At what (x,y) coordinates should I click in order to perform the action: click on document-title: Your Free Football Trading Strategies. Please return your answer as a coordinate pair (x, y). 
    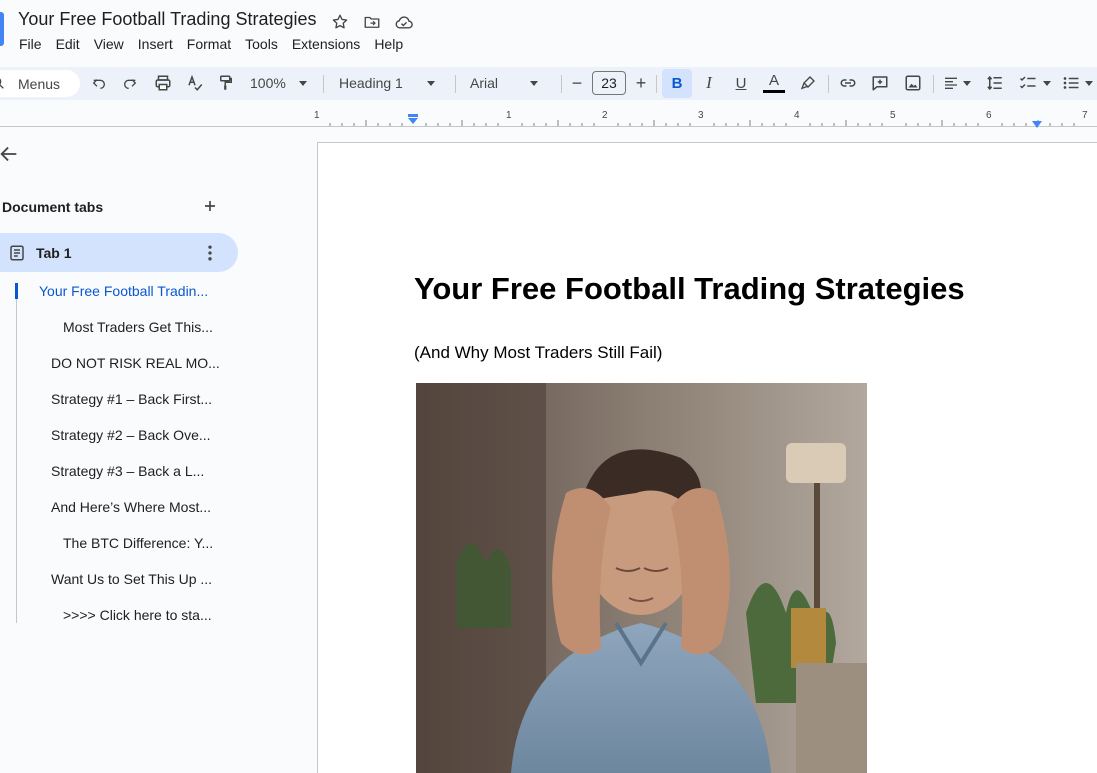
    Looking at the image, I should click on (167, 19).